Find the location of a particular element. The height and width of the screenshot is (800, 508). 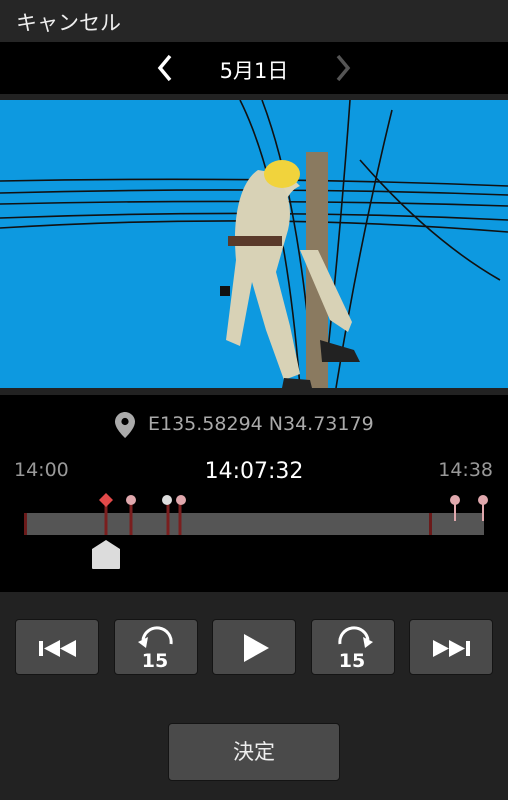

cancel-button: キャンセル is located at coordinates (68, 22).